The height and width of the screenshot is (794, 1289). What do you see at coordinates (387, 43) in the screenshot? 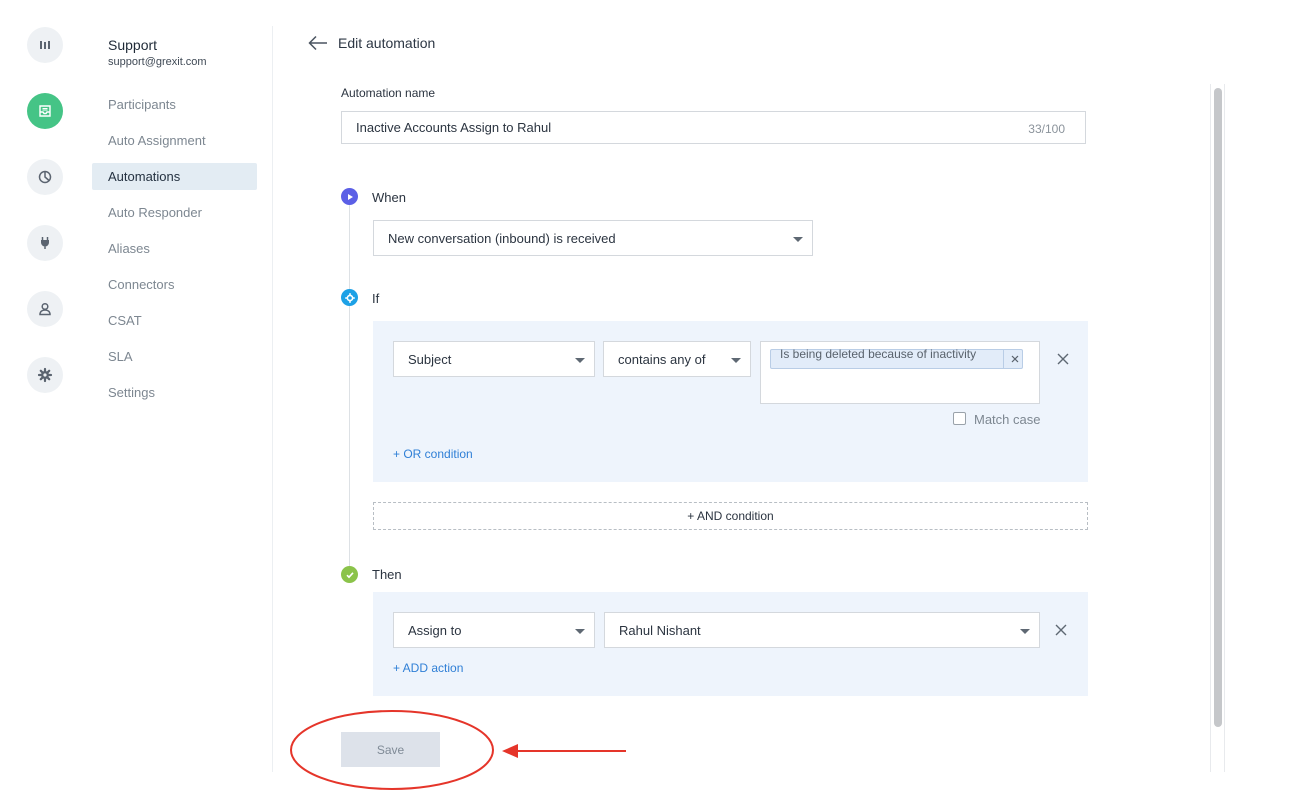
I see `page-title: Edit automation` at bounding box center [387, 43].